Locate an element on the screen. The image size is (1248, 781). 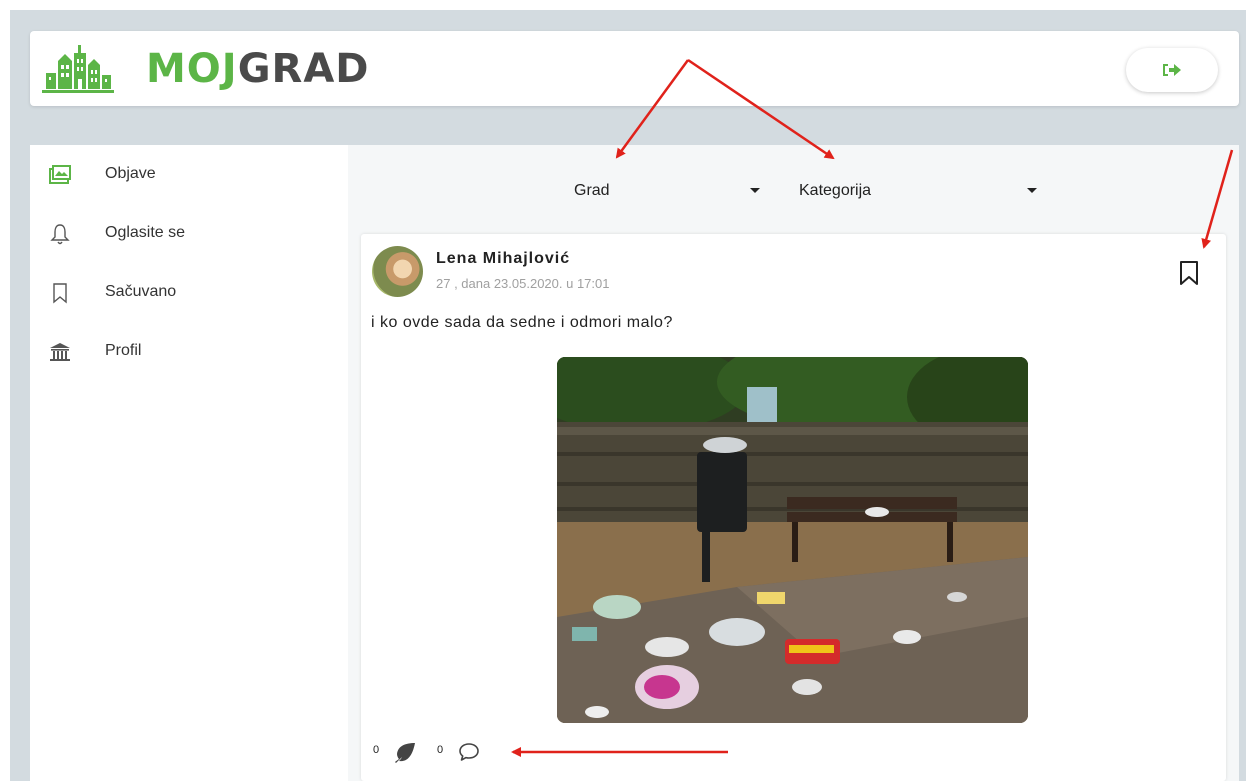
likes-count: 0 is located at coordinates (376, 750).